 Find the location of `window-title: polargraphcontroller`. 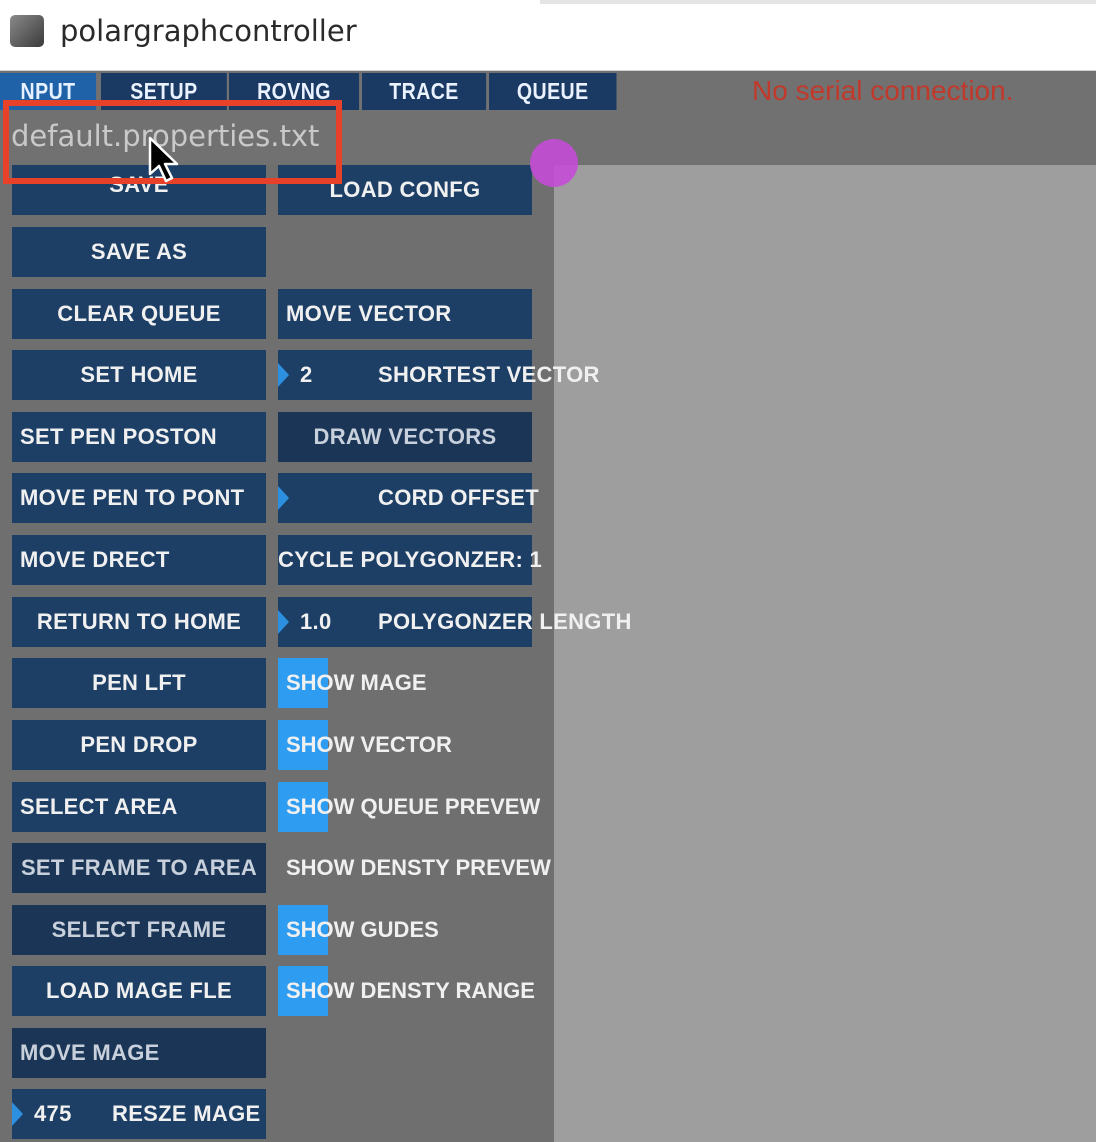

window-title: polargraphcontroller is located at coordinates (208, 31).